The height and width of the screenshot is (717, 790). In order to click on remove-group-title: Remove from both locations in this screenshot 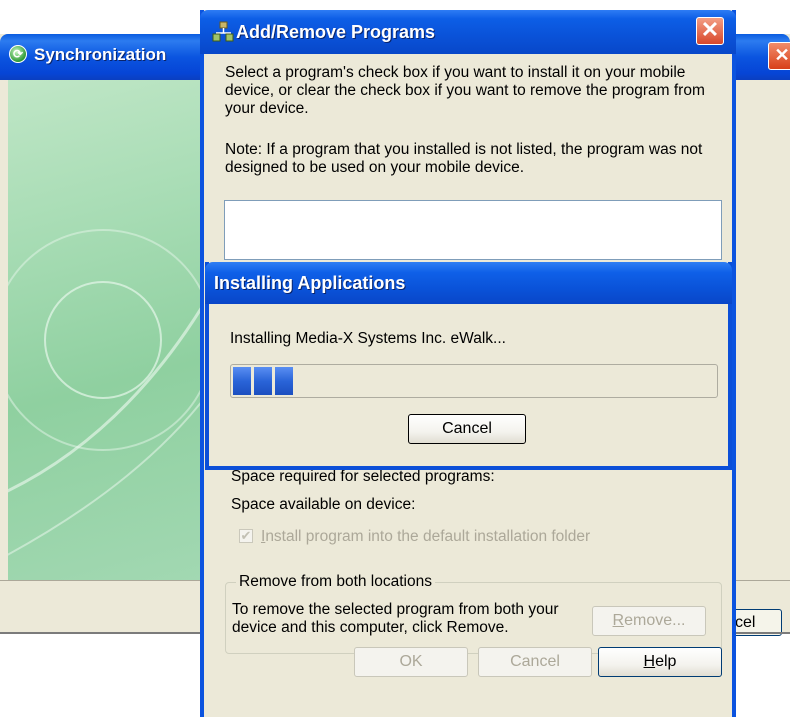, I will do `click(335, 582)`.